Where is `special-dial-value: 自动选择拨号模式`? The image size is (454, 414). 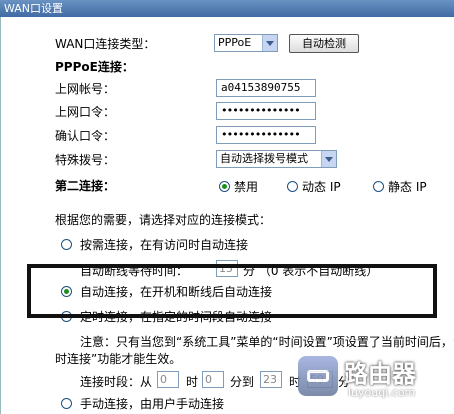 special-dial-value: 自动选择拨号模式 is located at coordinates (264, 158).